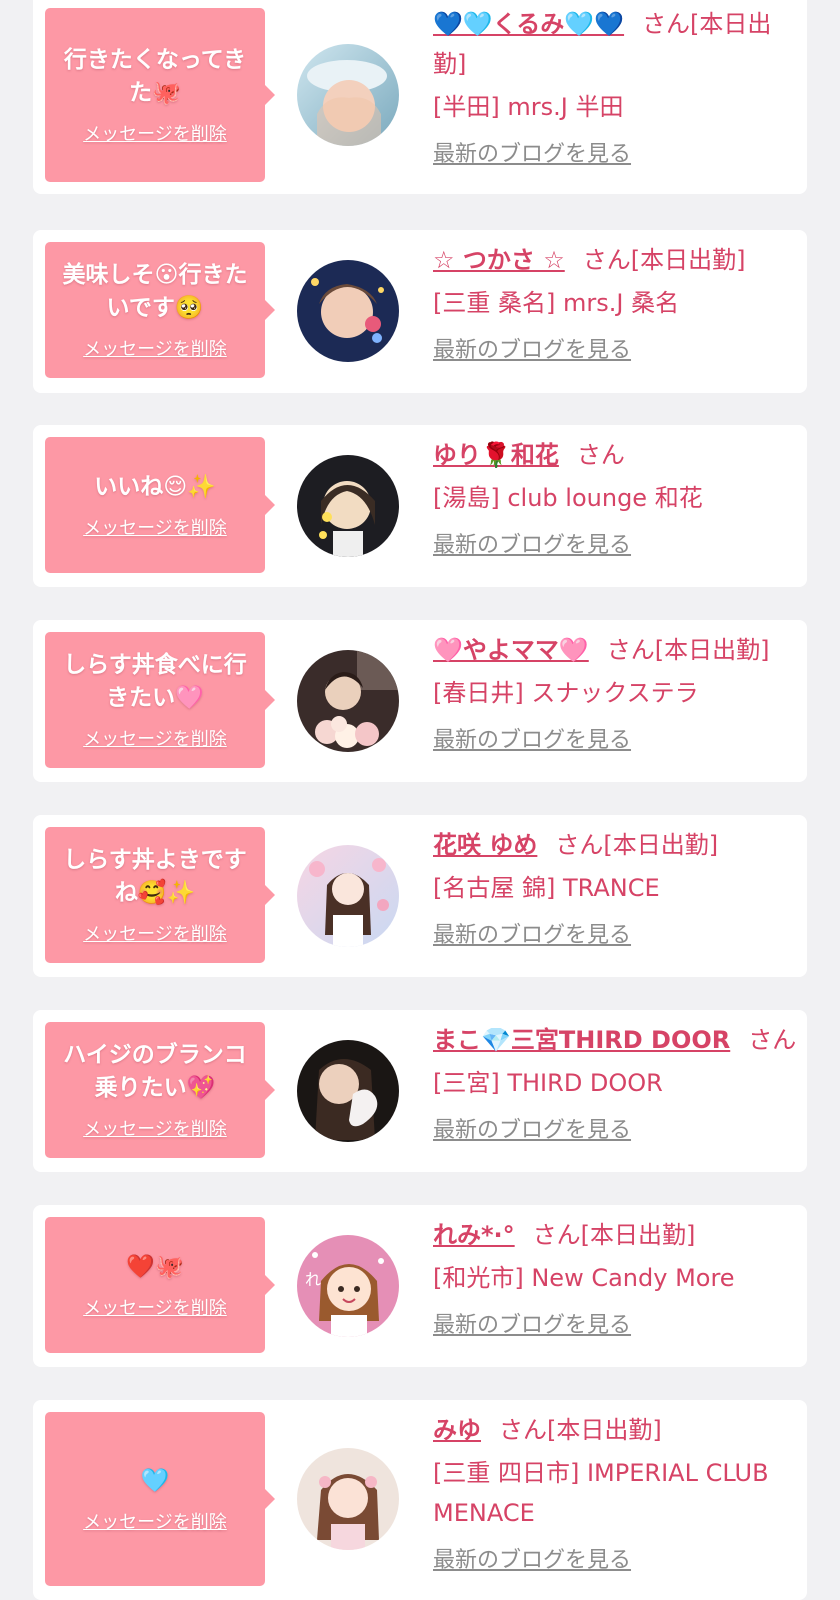 This screenshot has width=840, height=1600. What do you see at coordinates (528, 24) in the screenshot?
I see `cast-name-link: 💙🩵くるみ🩵💙` at bounding box center [528, 24].